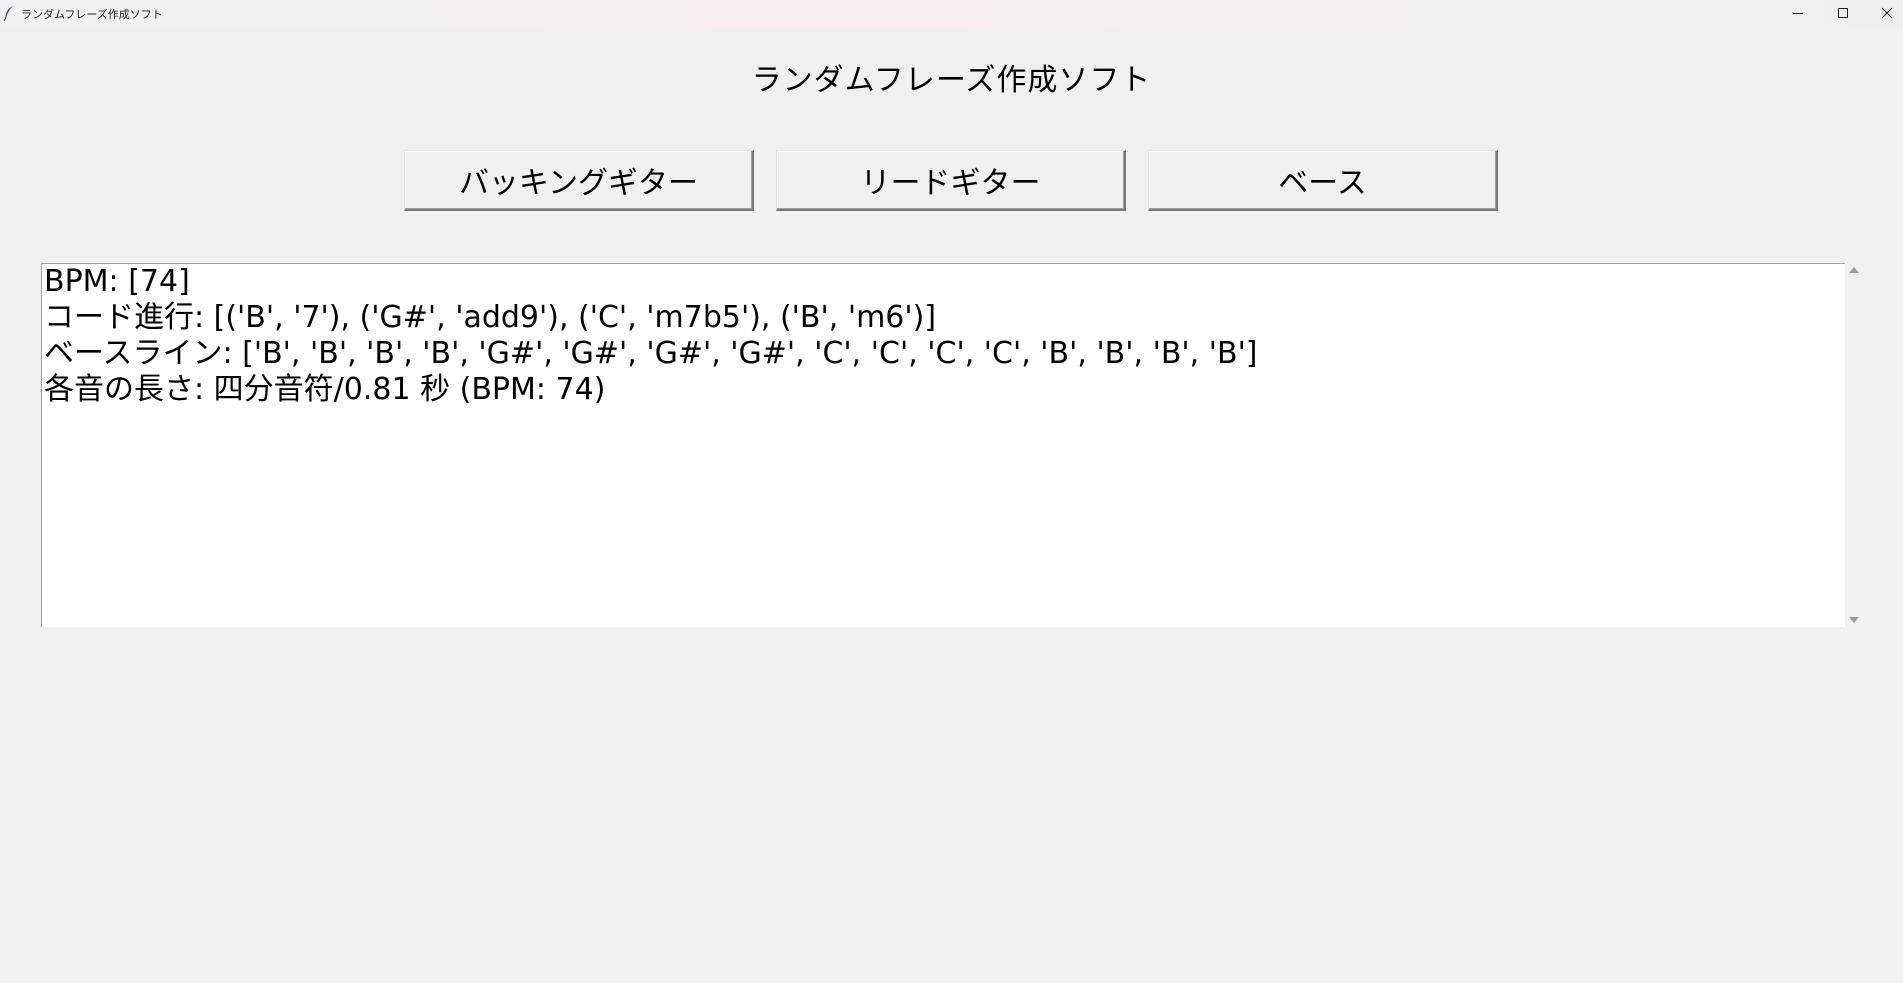 This screenshot has height=983, width=1903. Describe the element at coordinates (1854, 445) in the screenshot. I see `vertical-scrollbar` at that location.